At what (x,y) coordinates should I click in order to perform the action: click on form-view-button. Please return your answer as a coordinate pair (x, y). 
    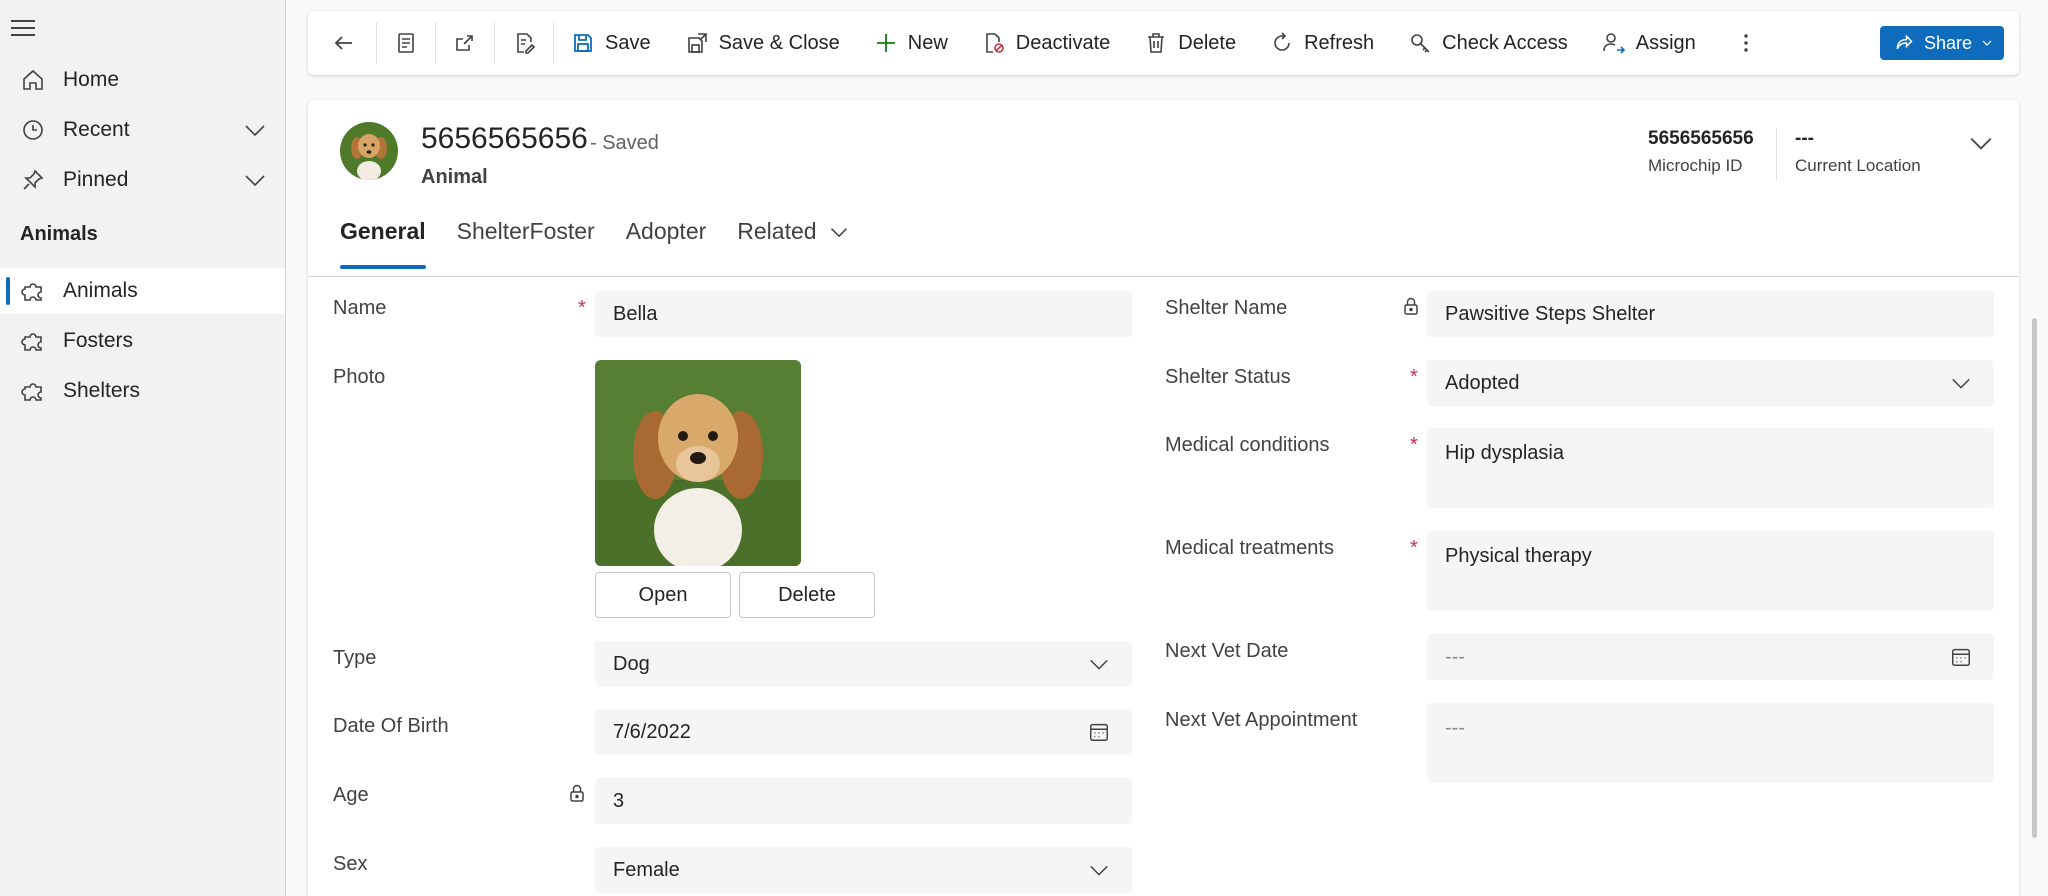
    Looking at the image, I should click on (406, 43).